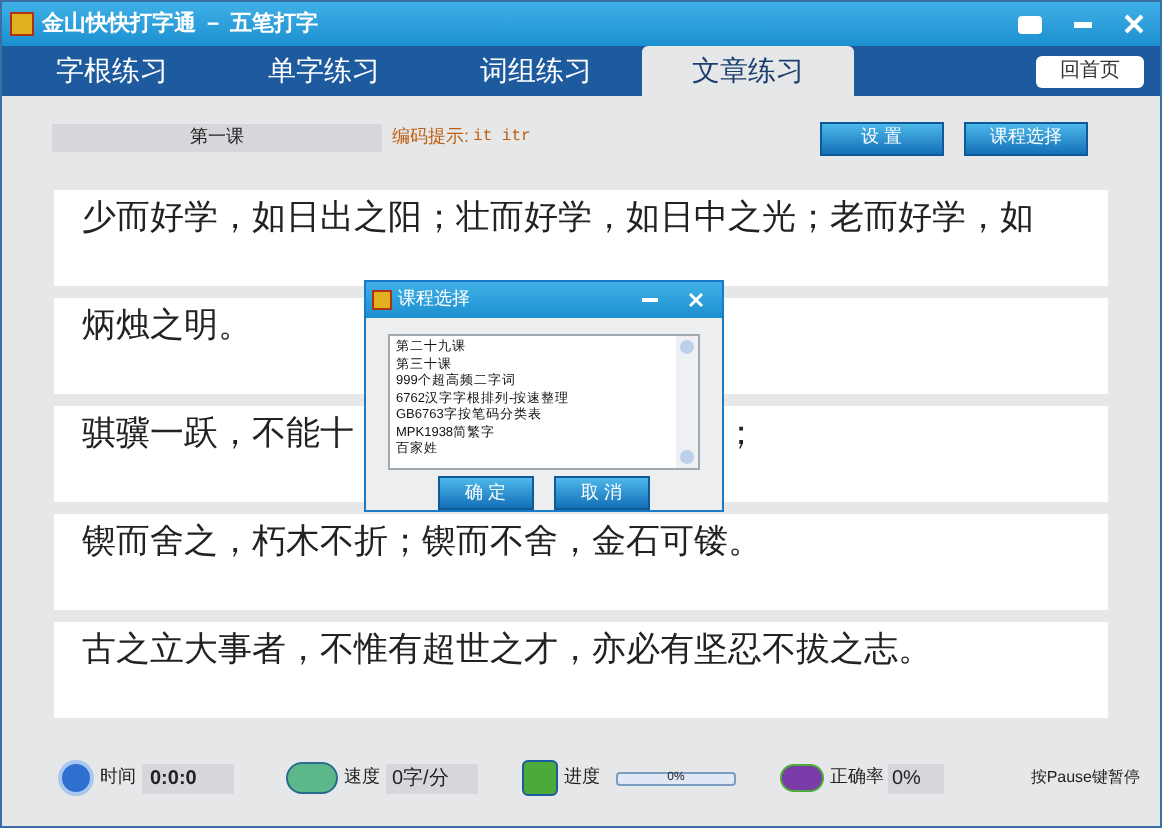 Image resolution: width=1162 pixels, height=828 pixels. What do you see at coordinates (687, 347) in the screenshot?
I see `scroll-up-icon` at bounding box center [687, 347].